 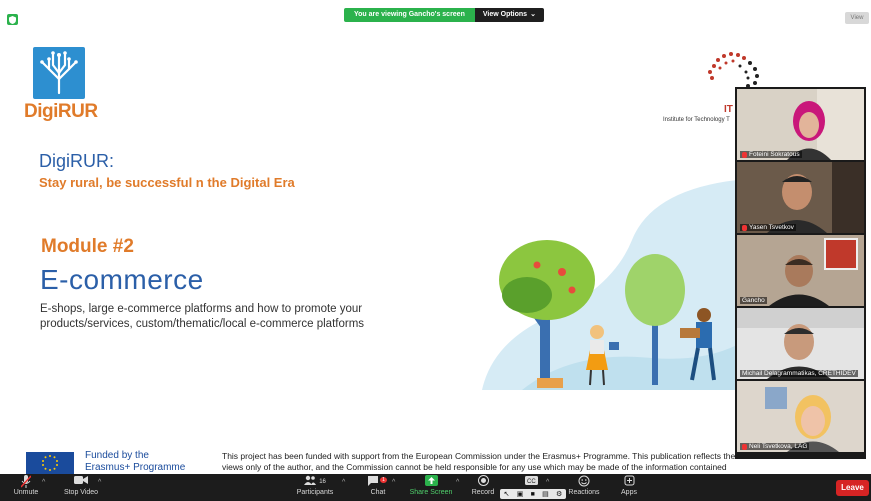 What do you see at coordinates (393, 482) in the screenshot?
I see `chat-options-caret-icon: ^` at bounding box center [393, 482].